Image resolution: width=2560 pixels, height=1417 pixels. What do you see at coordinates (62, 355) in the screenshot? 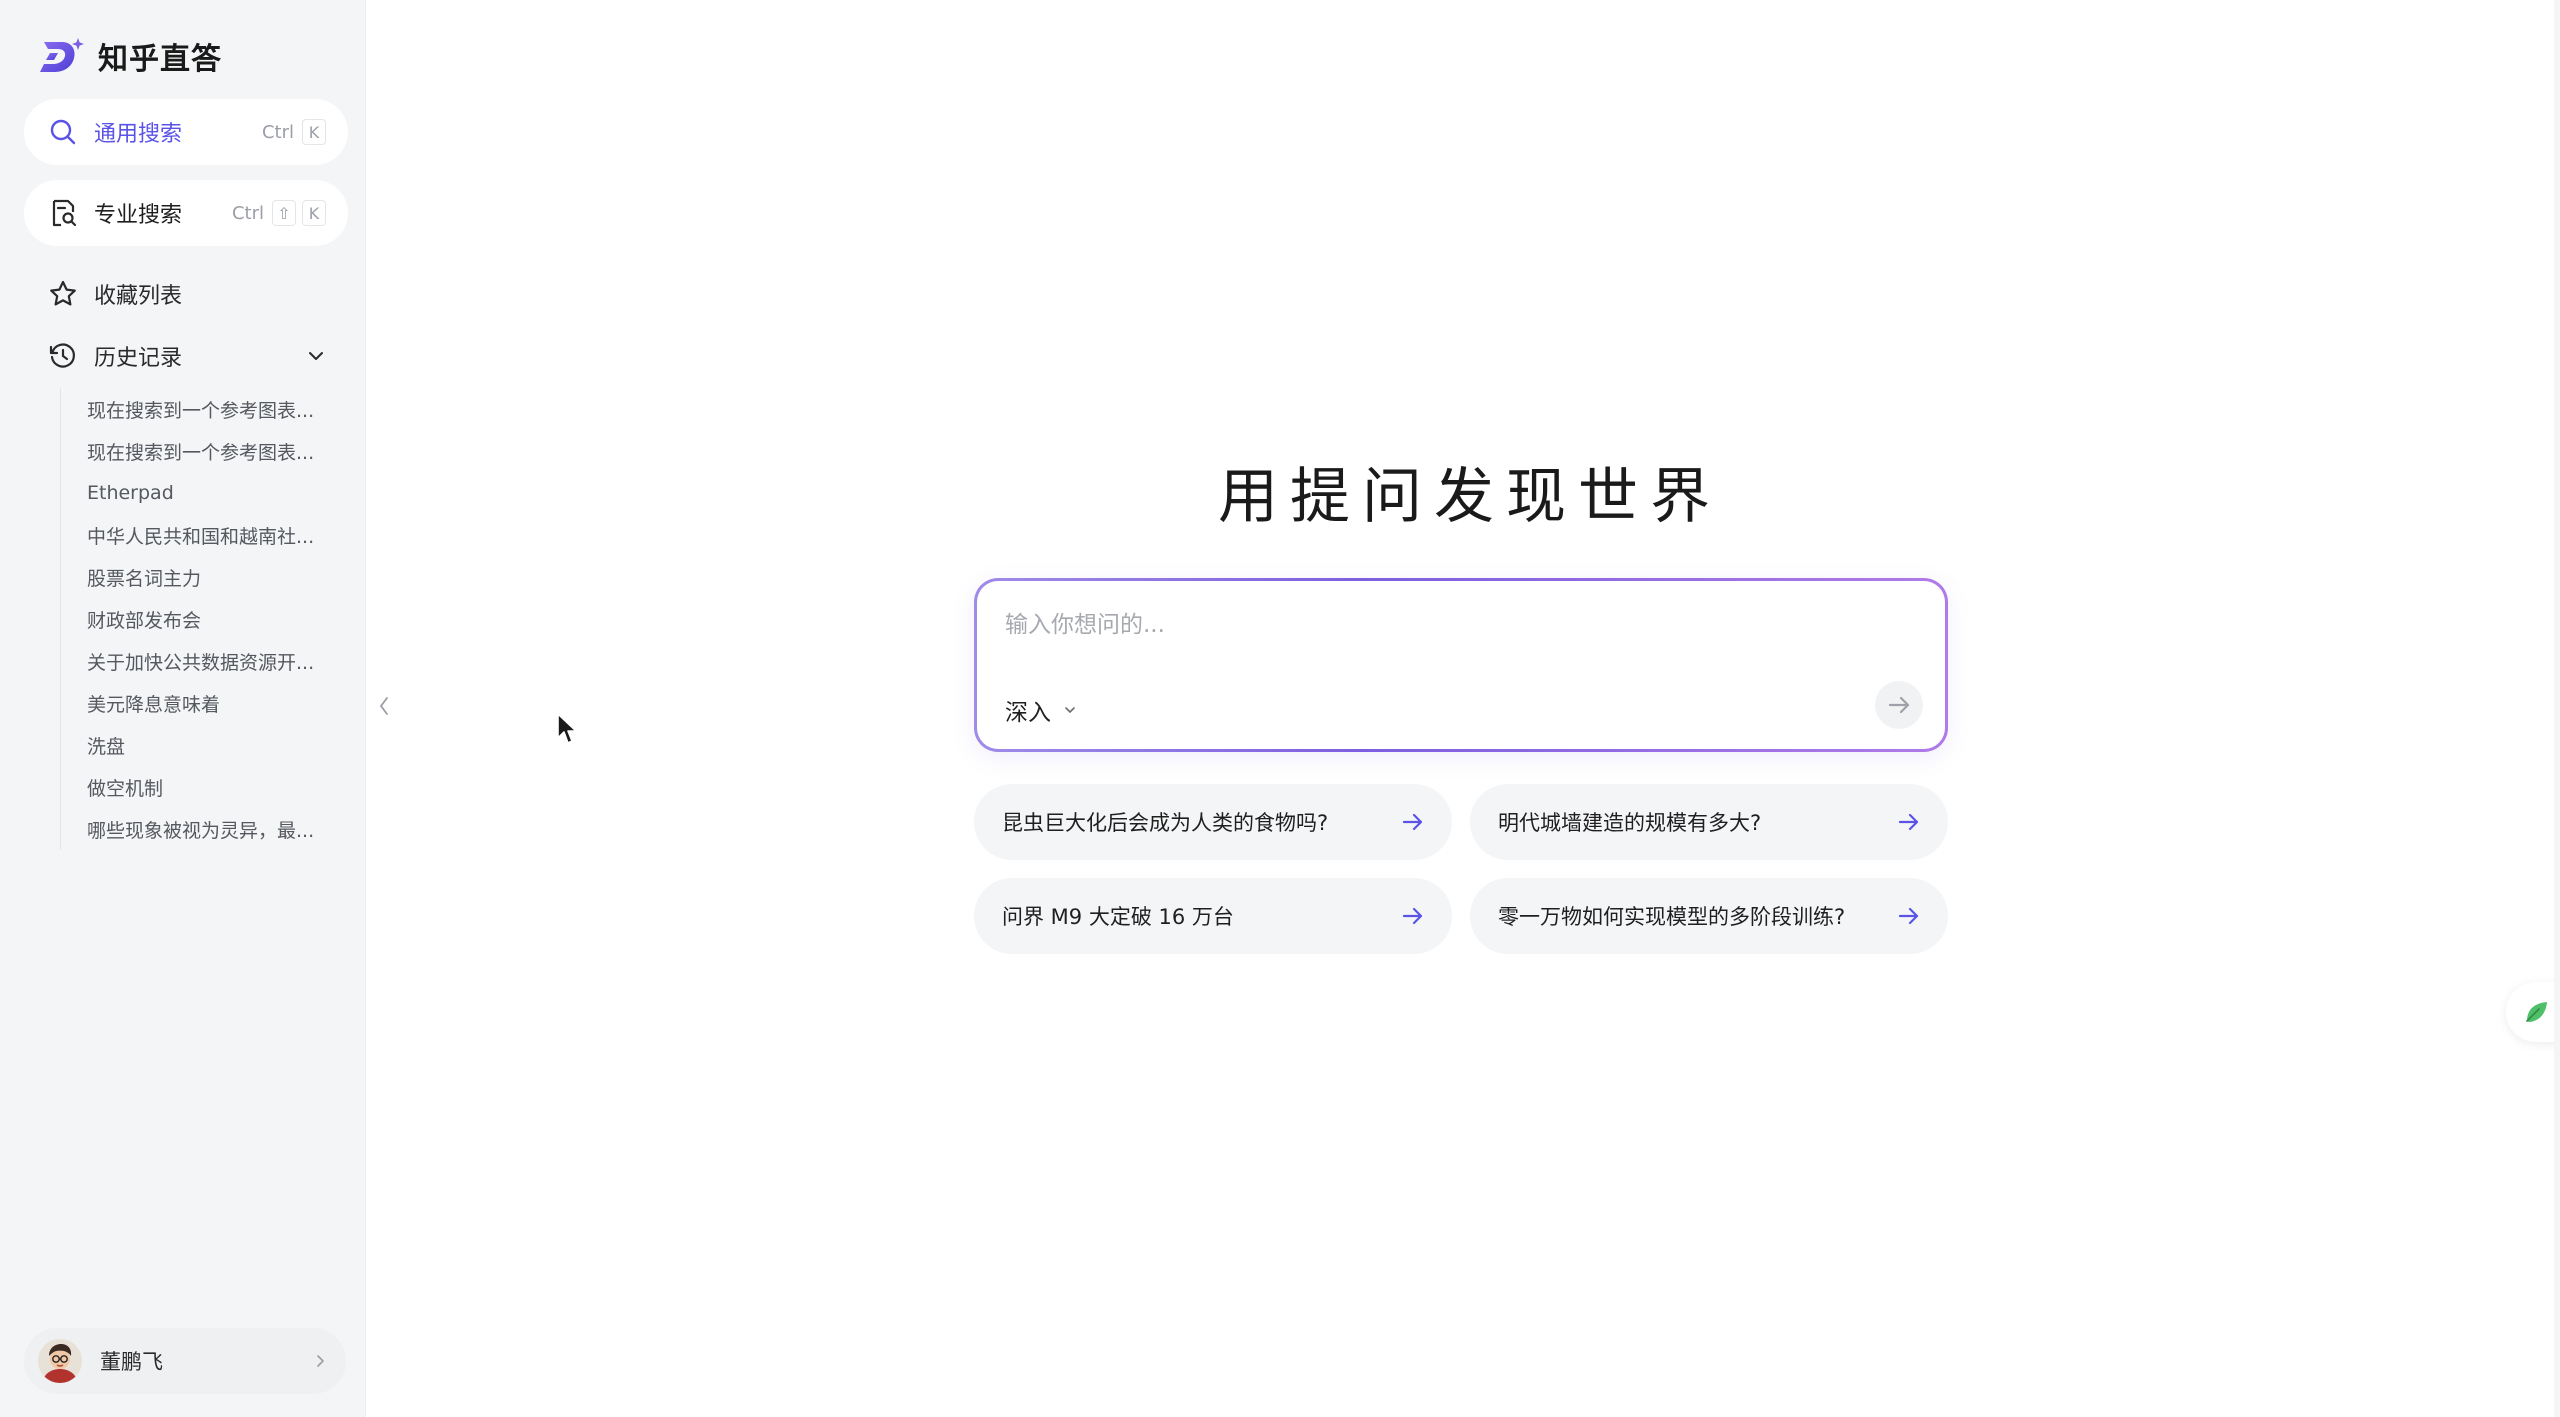
I see `clock-icon` at bounding box center [62, 355].